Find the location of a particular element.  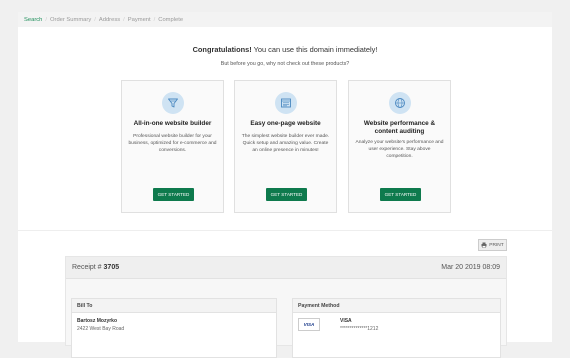

breadcrumb-payment: Payment is located at coordinates (139, 19).